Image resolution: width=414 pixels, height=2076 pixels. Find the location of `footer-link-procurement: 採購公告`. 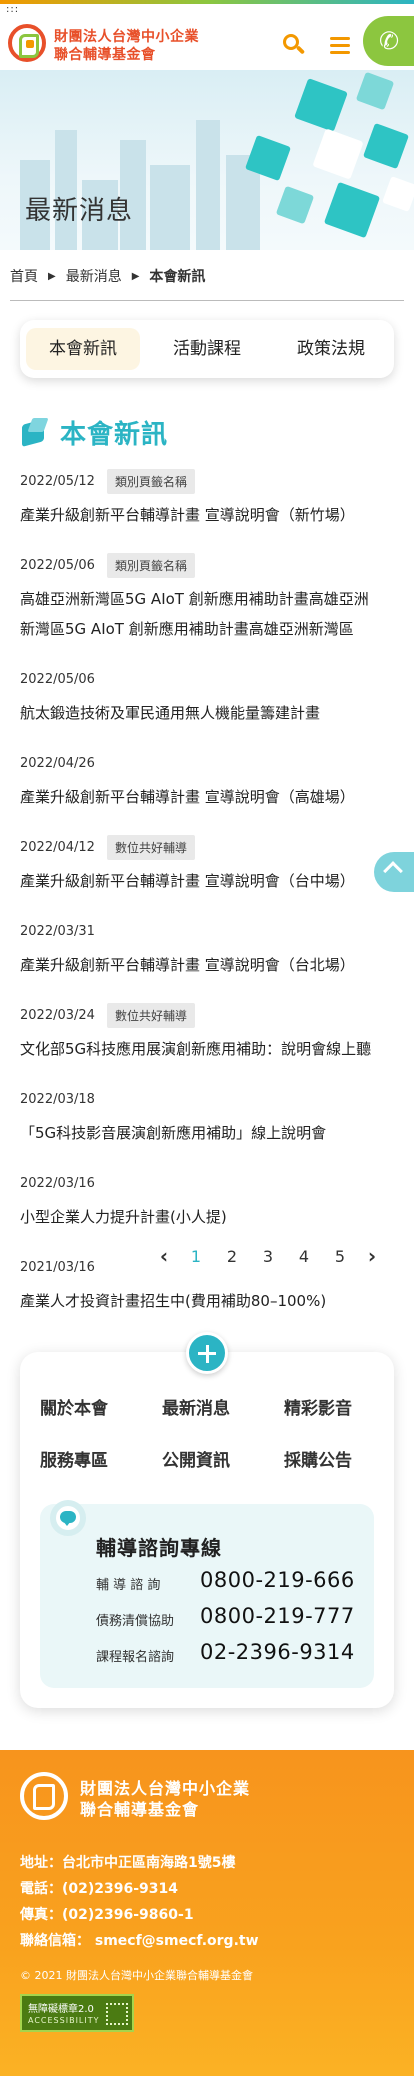

footer-link-procurement: 採購公告 is located at coordinates (318, 1458).